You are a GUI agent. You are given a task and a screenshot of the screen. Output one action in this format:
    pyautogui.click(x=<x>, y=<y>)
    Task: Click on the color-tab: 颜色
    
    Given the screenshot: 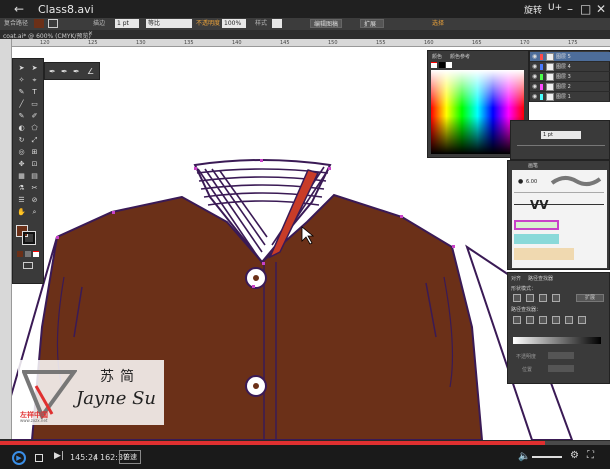 What is the action you would take?
    pyautogui.click(x=437, y=56)
    